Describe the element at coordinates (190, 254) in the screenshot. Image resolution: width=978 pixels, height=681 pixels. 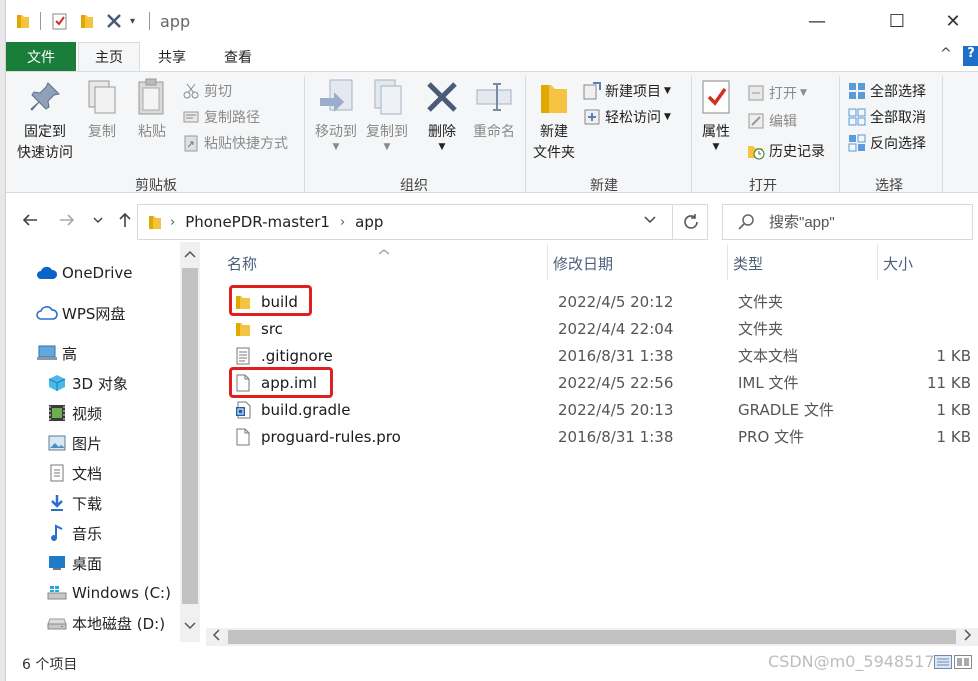
I see `scroll-up-icon` at that location.